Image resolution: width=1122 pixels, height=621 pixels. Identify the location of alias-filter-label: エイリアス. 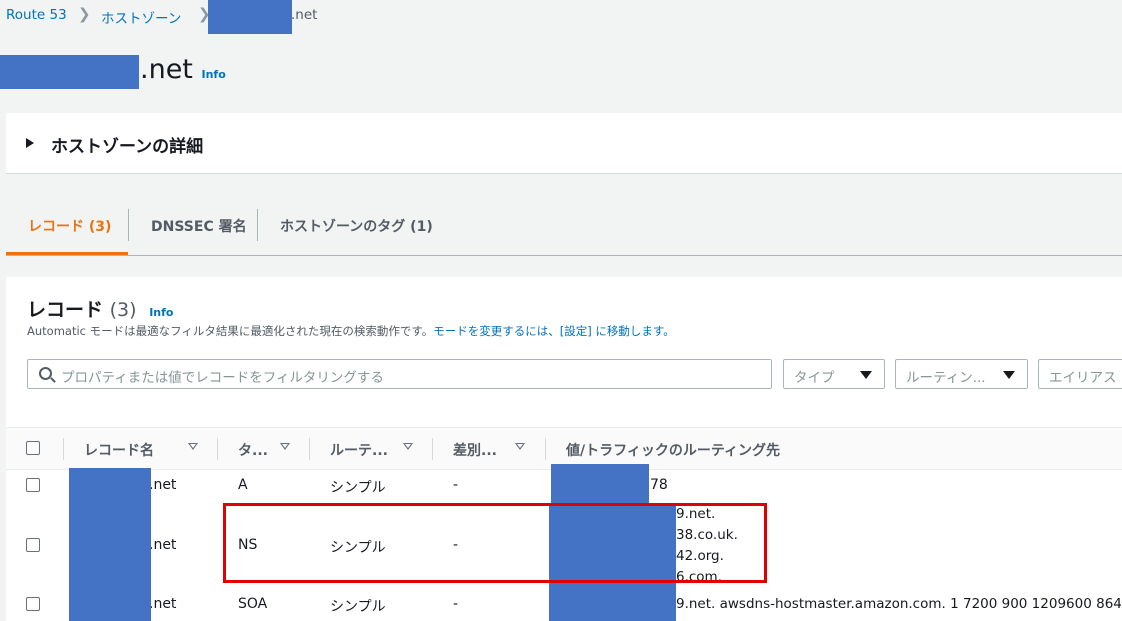
(1083, 378).